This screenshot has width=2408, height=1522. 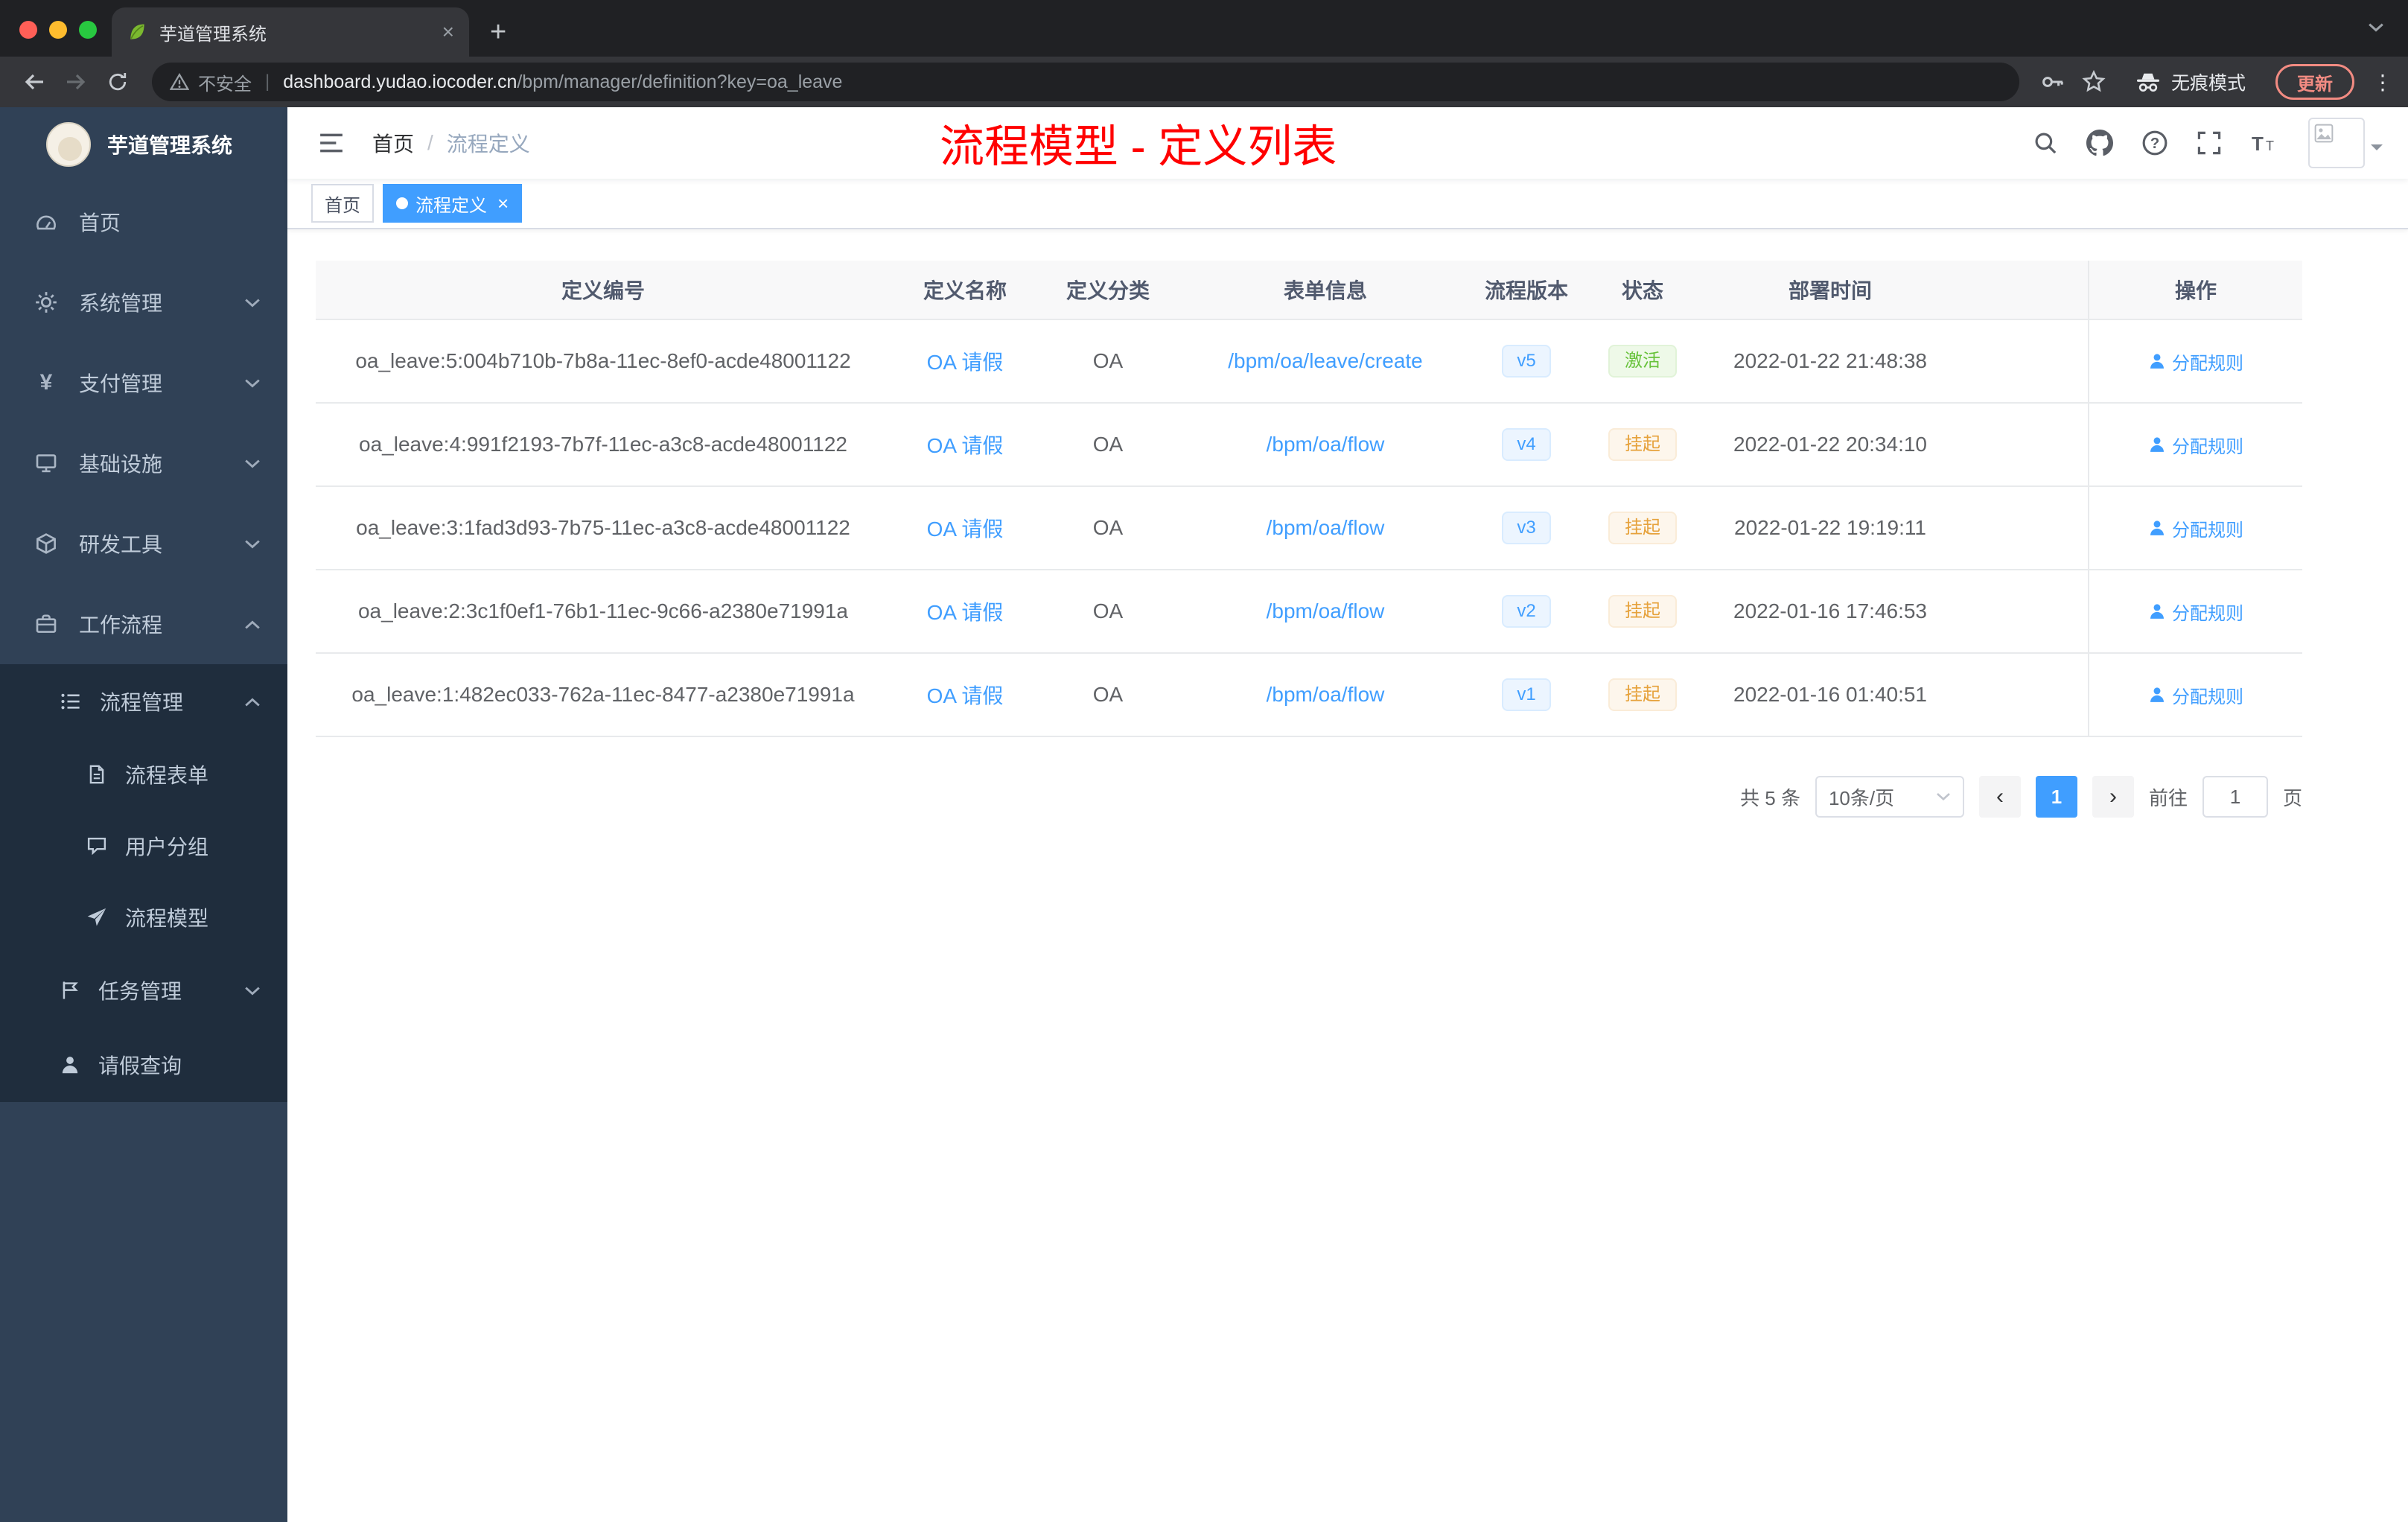 I want to click on version-badge: v4, so click(x=1526, y=445).